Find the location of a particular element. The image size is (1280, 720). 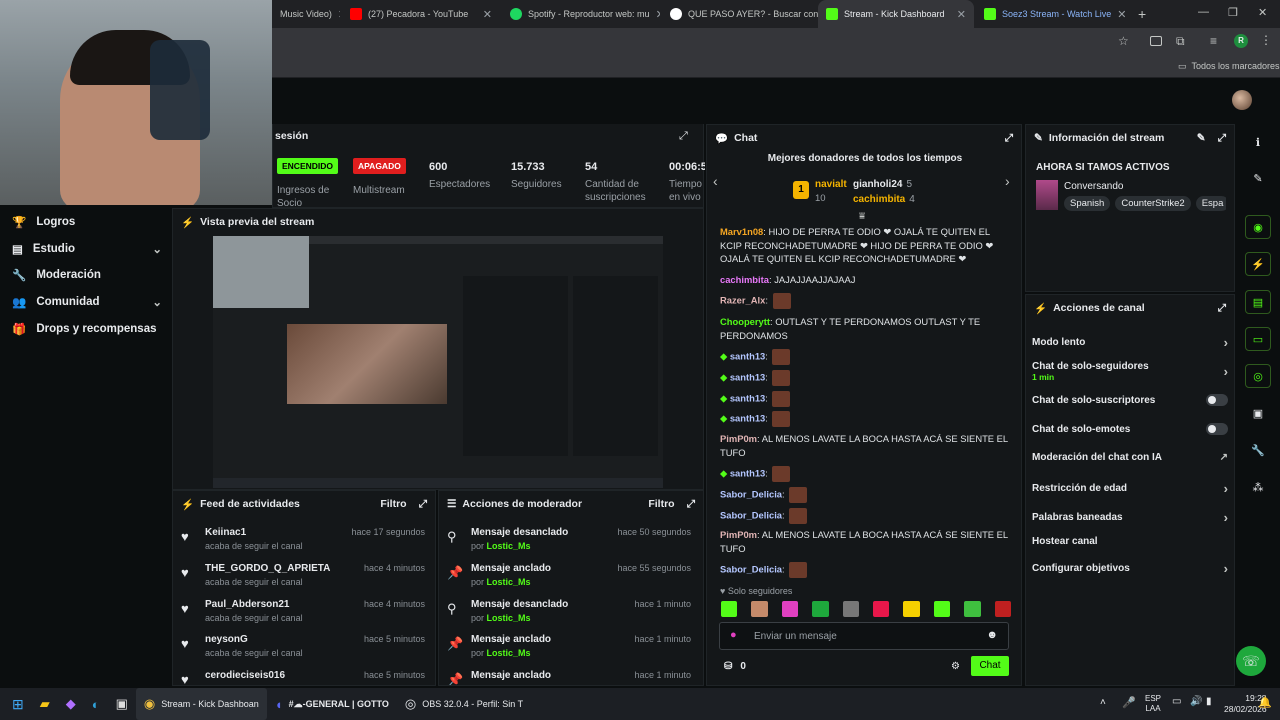

tag: CounterStrike2 is located at coordinates (1153, 203).